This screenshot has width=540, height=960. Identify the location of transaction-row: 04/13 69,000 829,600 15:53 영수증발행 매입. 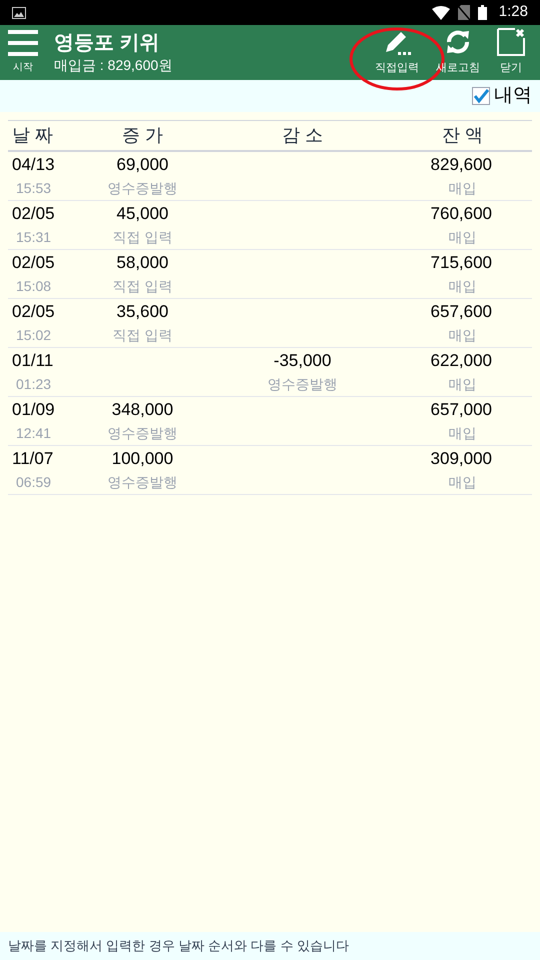
(270, 176).